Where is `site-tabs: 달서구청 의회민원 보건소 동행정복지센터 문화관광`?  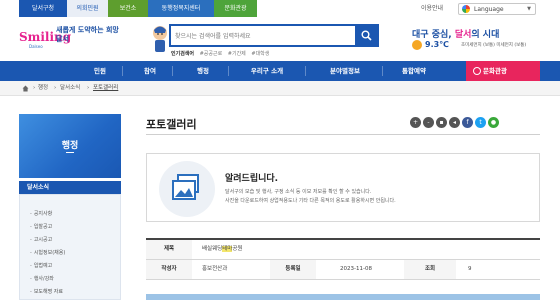 site-tabs: 달서구청 의회민원 보건소 동행정복지센터 문화관광 is located at coordinates (138, 8).